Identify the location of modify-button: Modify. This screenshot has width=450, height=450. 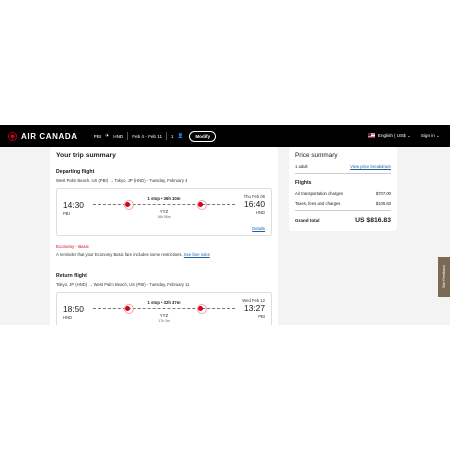
(203, 136).